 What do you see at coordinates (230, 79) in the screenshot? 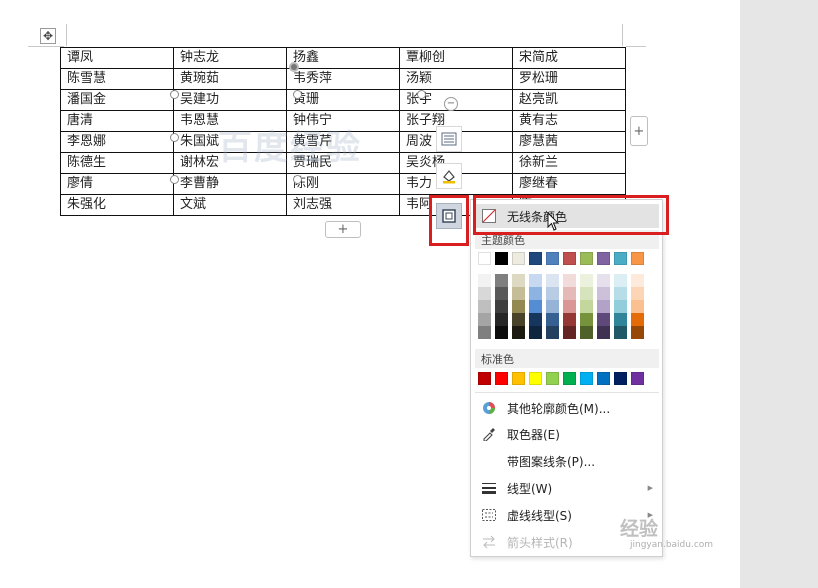
I see `table-cell: 黄琬茹` at bounding box center [230, 79].